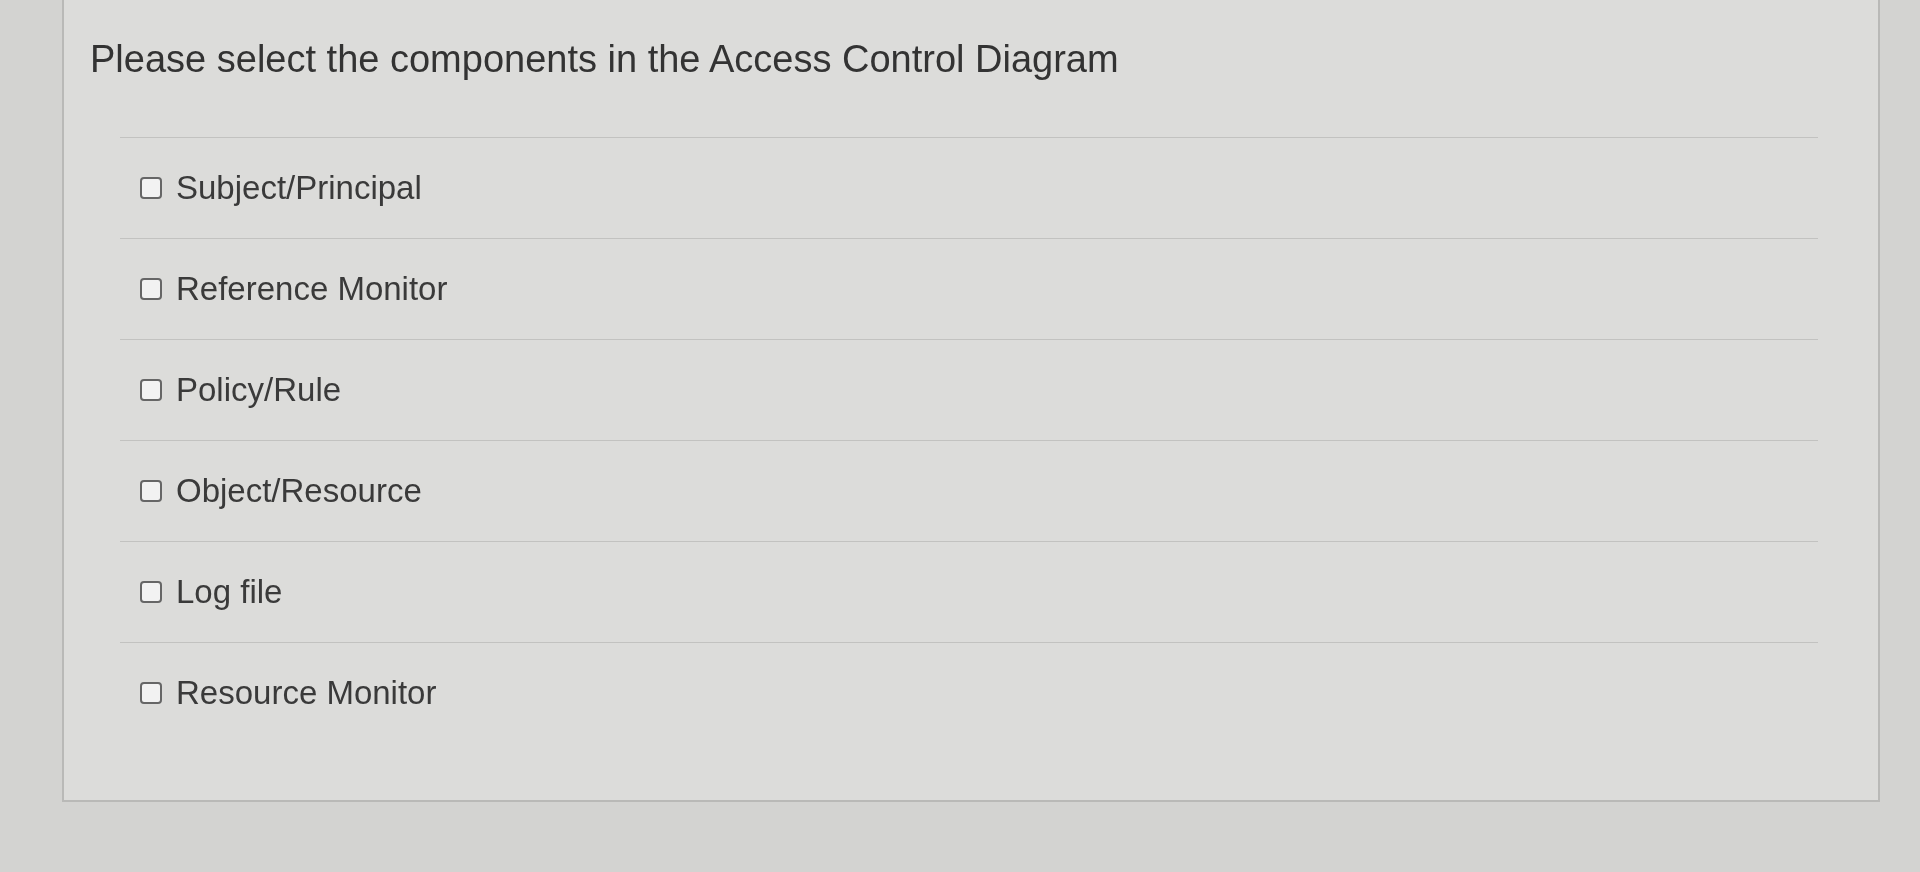 The image size is (1920, 872). Describe the element at coordinates (306, 693) in the screenshot. I see `option-label: Resource Monitor` at that location.